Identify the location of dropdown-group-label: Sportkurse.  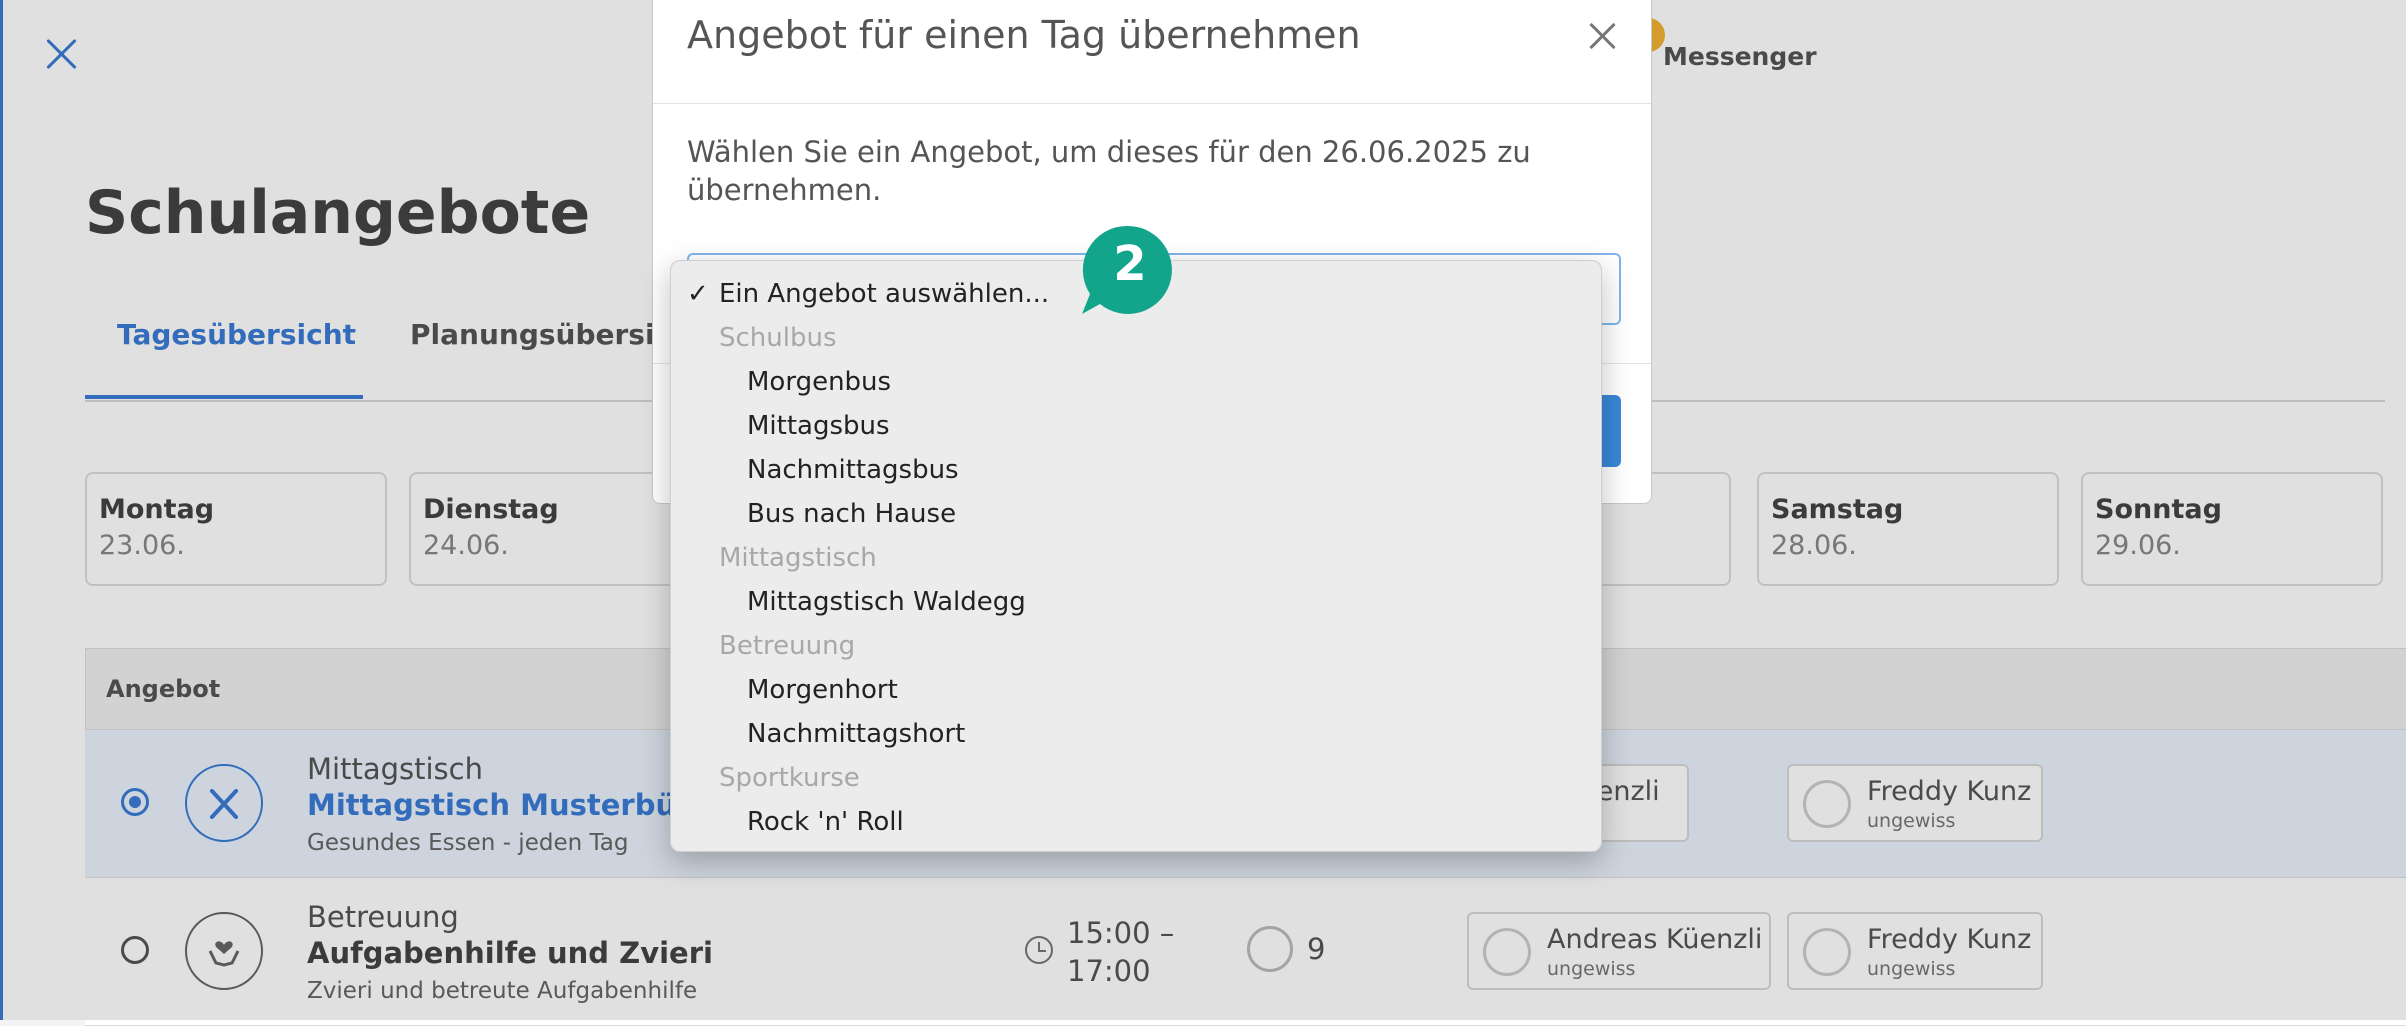
(789, 778).